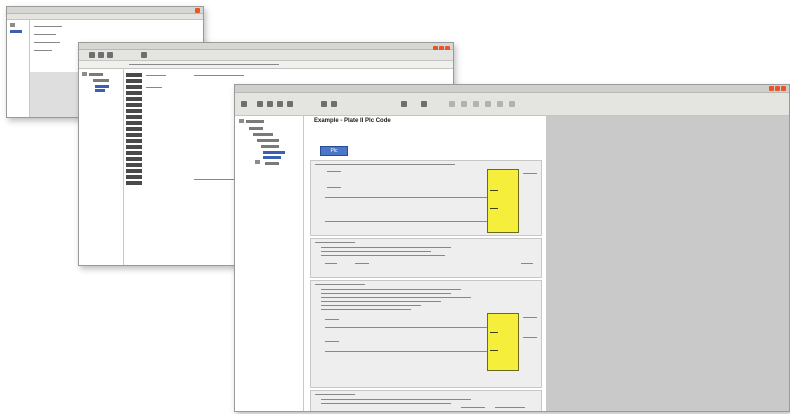 The height and width of the screenshot is (414, 790). What do you see at coordinates (404, 104) in the screenshot?
I see `run-icon` at bounding box center [404, 104].